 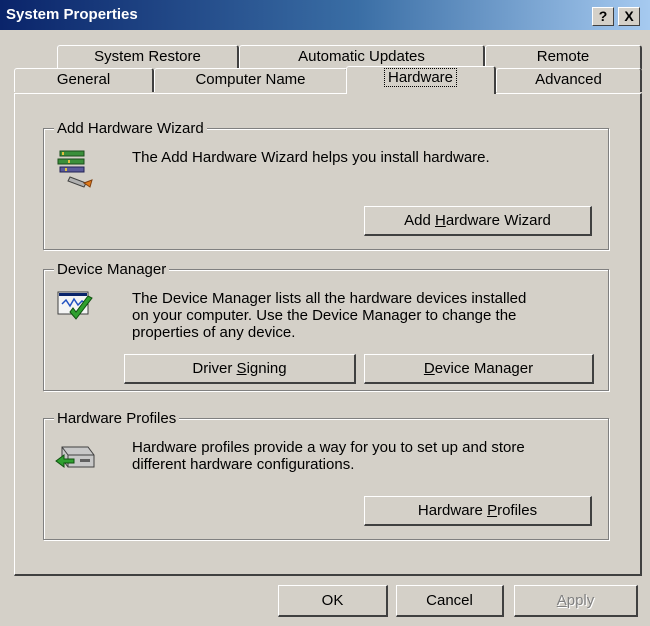 What do you see at coordinates (580, 600) in the screenshot?
I see `button-label: pply` at bounding box center [580, 600].